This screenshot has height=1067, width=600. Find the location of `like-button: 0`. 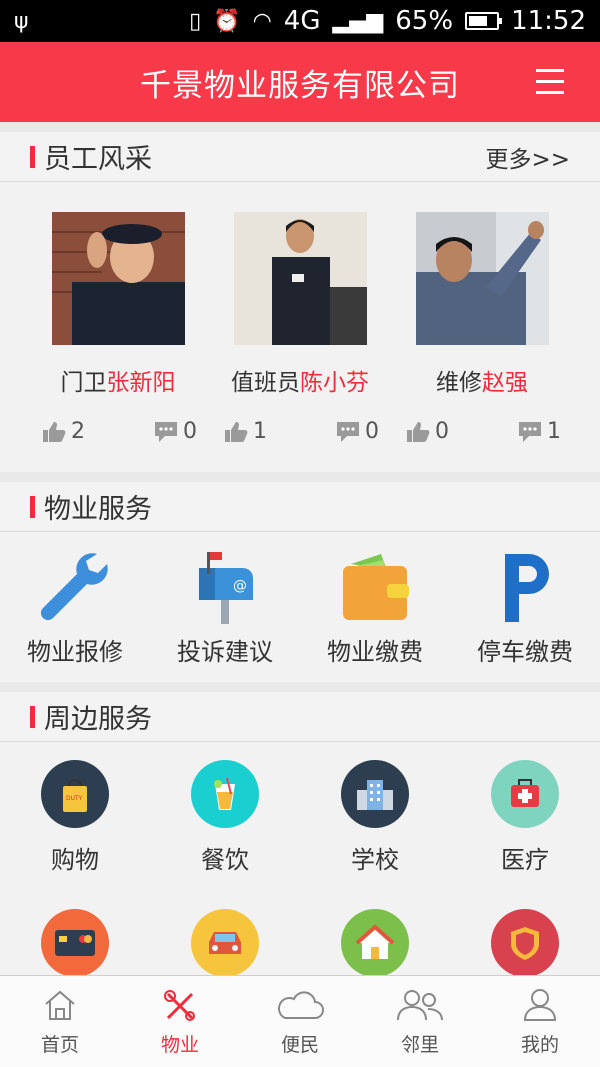

like-button: 0 is located at coordinates (427, 431).